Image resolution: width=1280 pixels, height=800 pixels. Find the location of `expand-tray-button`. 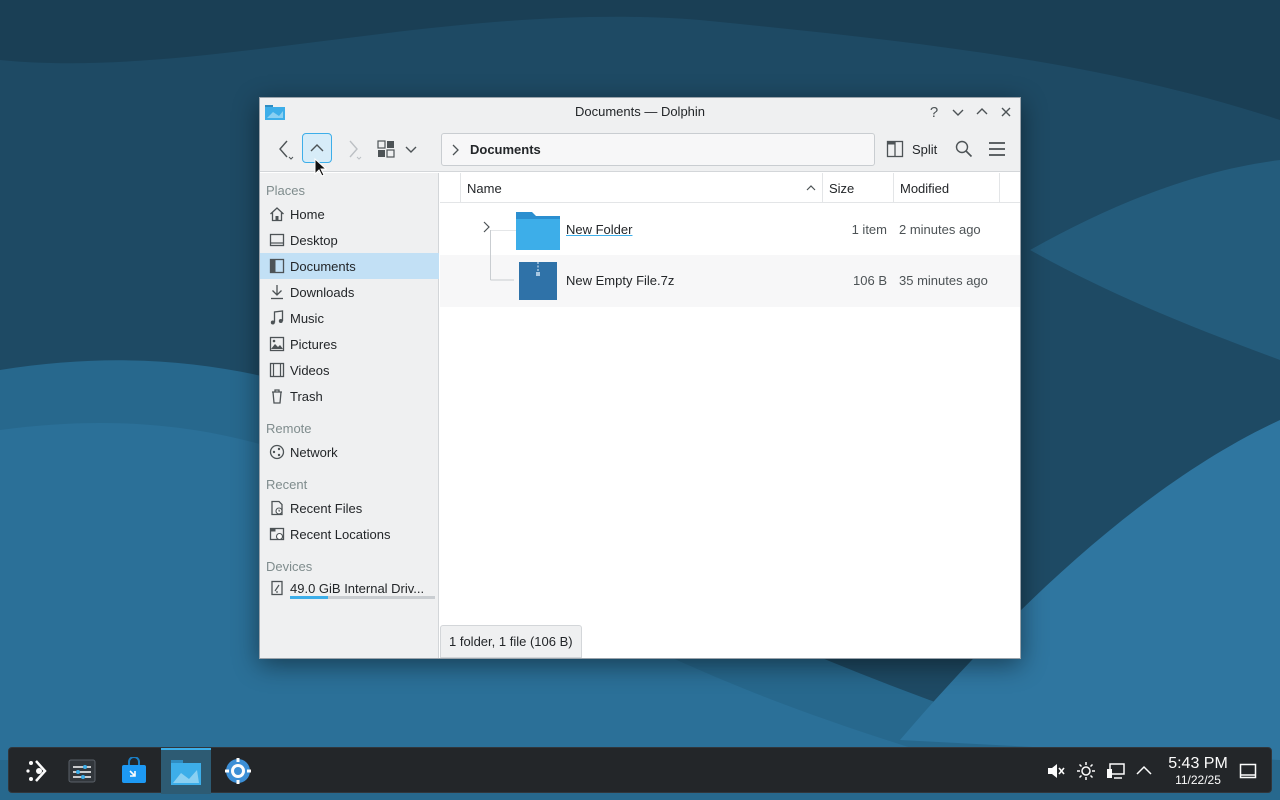

expand-tray-button is located at coordinates (1144, 771).